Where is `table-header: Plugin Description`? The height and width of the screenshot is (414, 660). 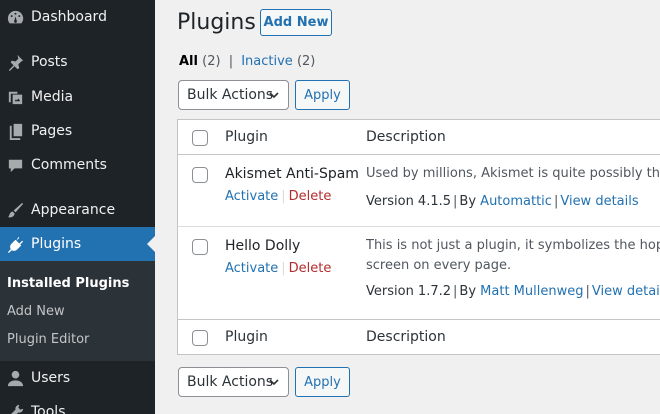 table-header: Plugin Description is located at coordinates (419, 137).